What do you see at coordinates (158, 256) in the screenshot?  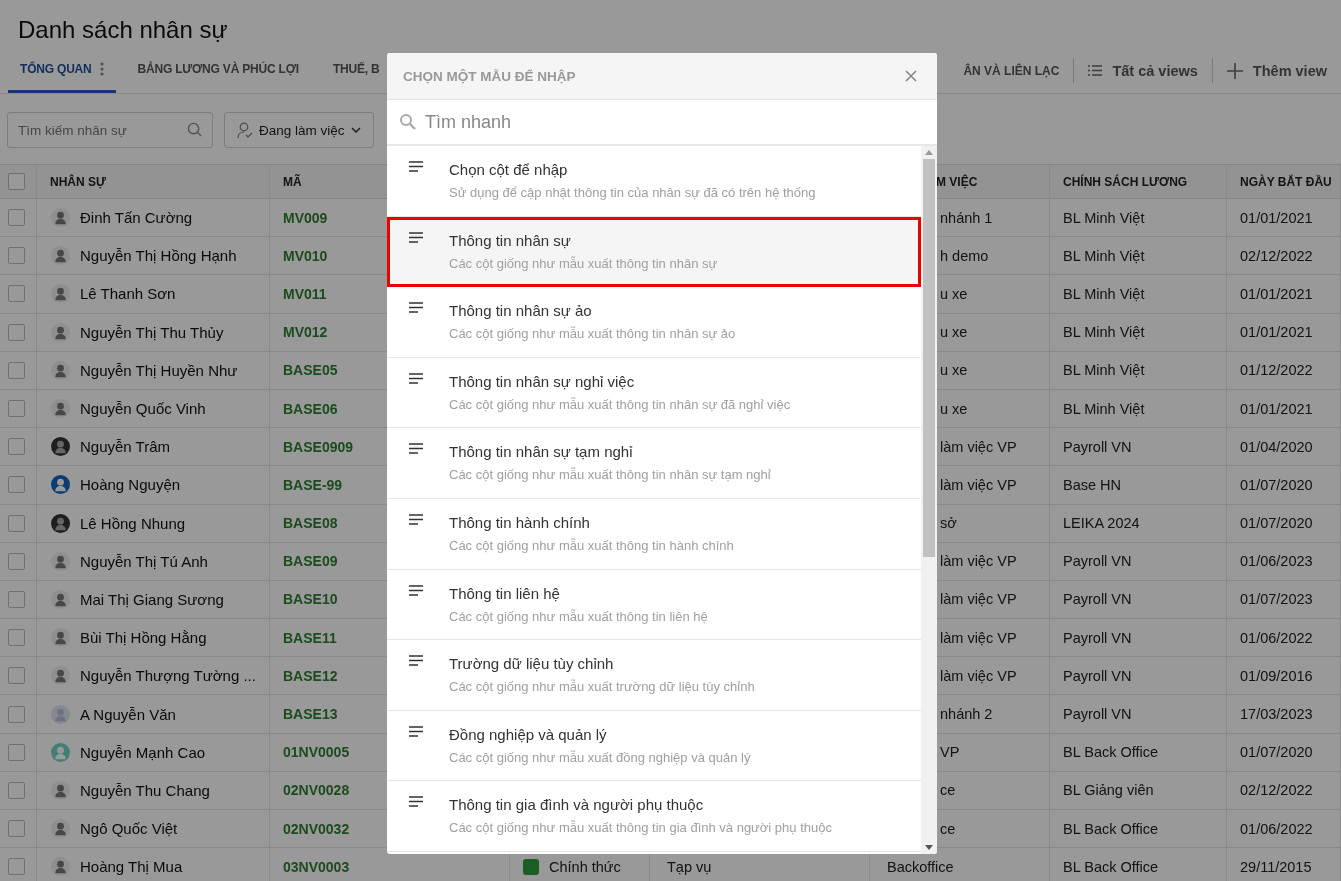 I see `employee-name: Nguyễn Thị Hồng Hạnh` at bounding box center [158, 256].